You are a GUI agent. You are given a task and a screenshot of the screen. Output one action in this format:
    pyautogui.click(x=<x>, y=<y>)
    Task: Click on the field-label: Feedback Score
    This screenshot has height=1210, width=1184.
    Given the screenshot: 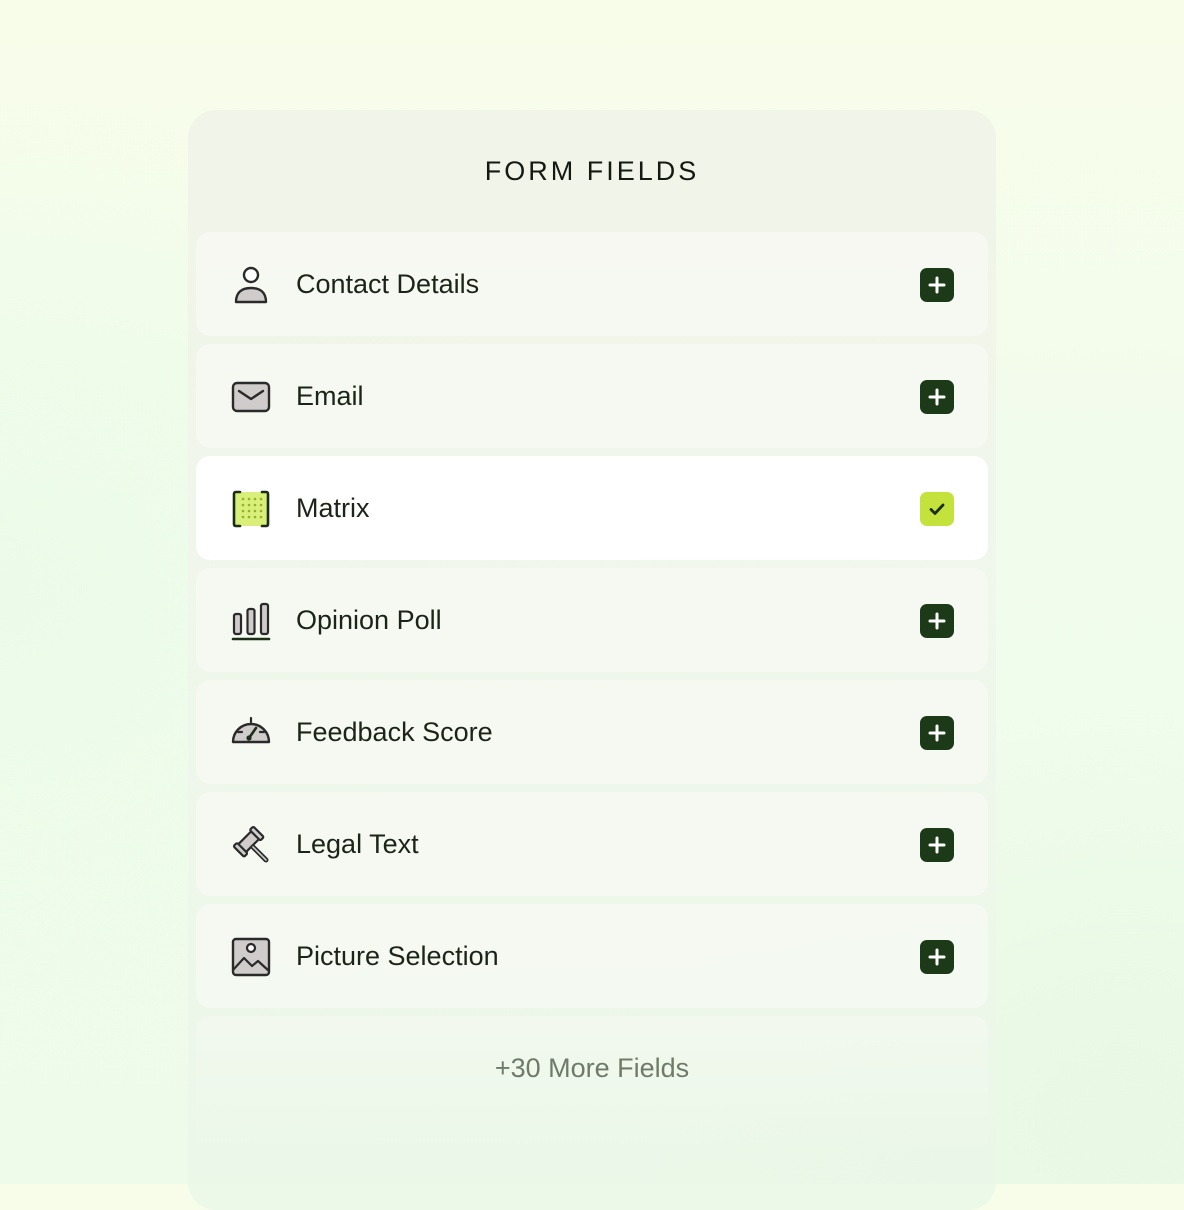 What is the action you would take?
    pyautogui.click(x=394, y=732)
    